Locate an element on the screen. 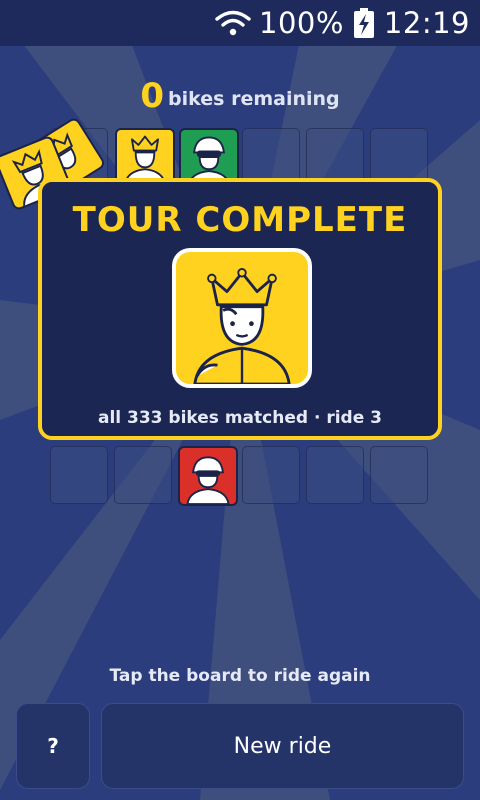 The image size is (480, 800). dialog-title: TOUR COMPLETE is located at coordinates (240, 220).